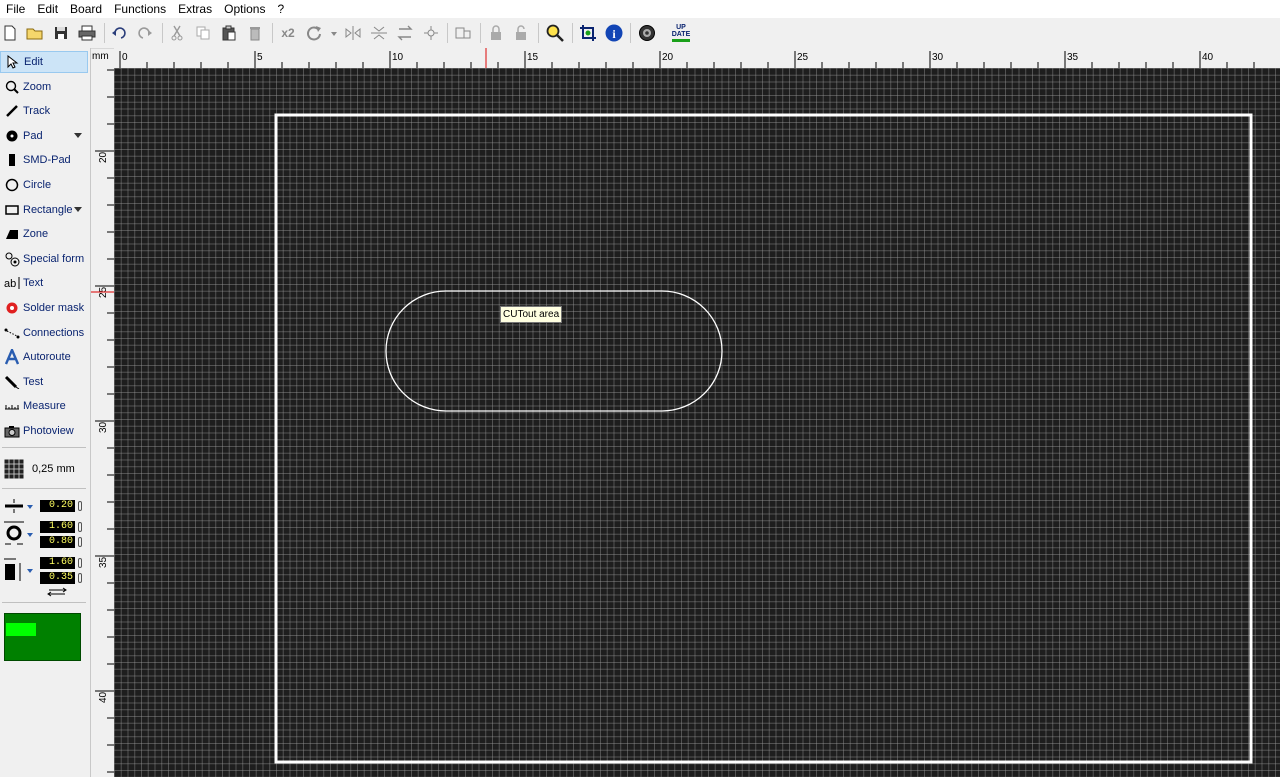 The height and width of the screenshot is (777, 1280). Describe the element at coordinates (177, 33) in the screenshot. I see `cut-icon` at that location.